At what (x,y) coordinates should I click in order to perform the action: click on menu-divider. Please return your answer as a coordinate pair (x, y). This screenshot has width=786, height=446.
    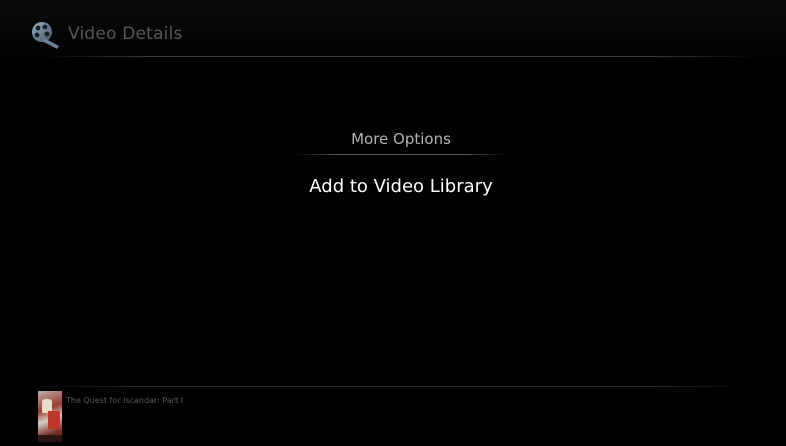
    Looking at the image, I should click on (401, 154).